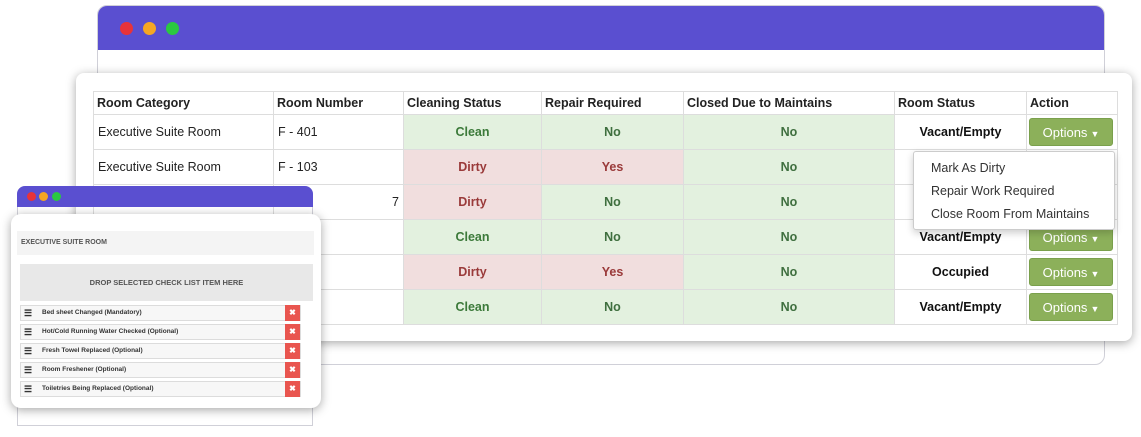 This screenshot has width=1141, height=437. What do you see at coordinates (338, 103) in the screenshot?
I see `header-room-number: Room Number` at bounding box center [338, 103].